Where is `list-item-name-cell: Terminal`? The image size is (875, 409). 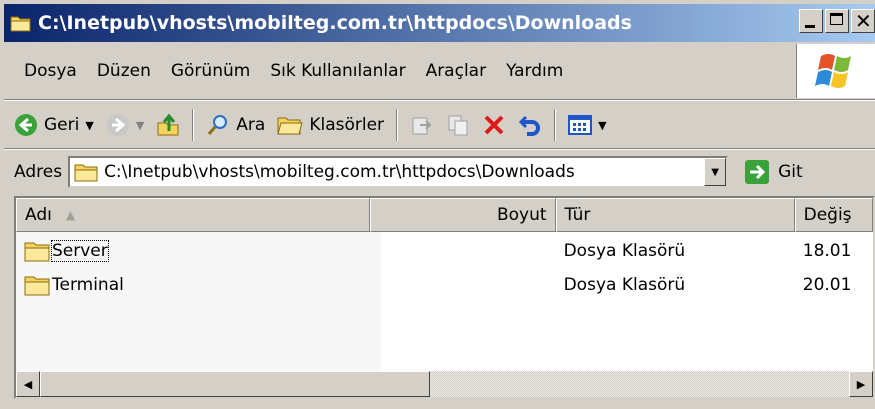 list-item-name-cell: Terminal is located at coordinates (193, 285).